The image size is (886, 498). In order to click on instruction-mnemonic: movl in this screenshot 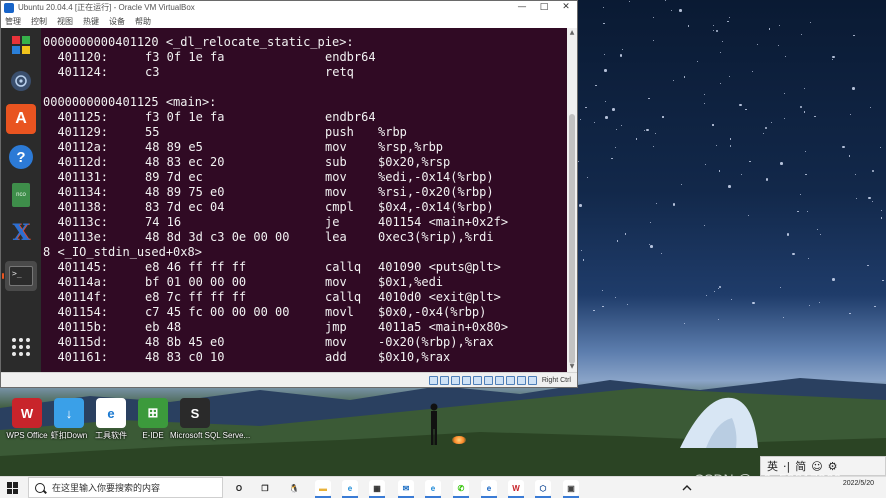, I will do `click(339, 312)`.